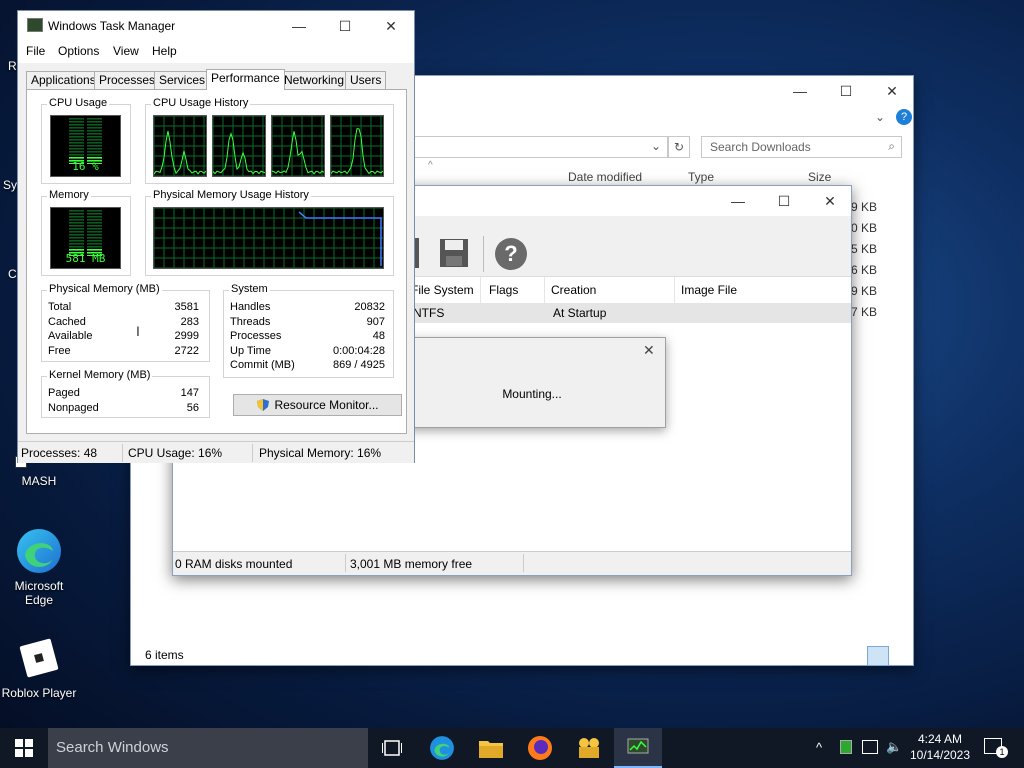 The image size is (1024, 768). What do you see at coordinates (894, 747) in the screenshot?
I see `volume-muted-icon: 🔈` at bounding box center [894, 747].